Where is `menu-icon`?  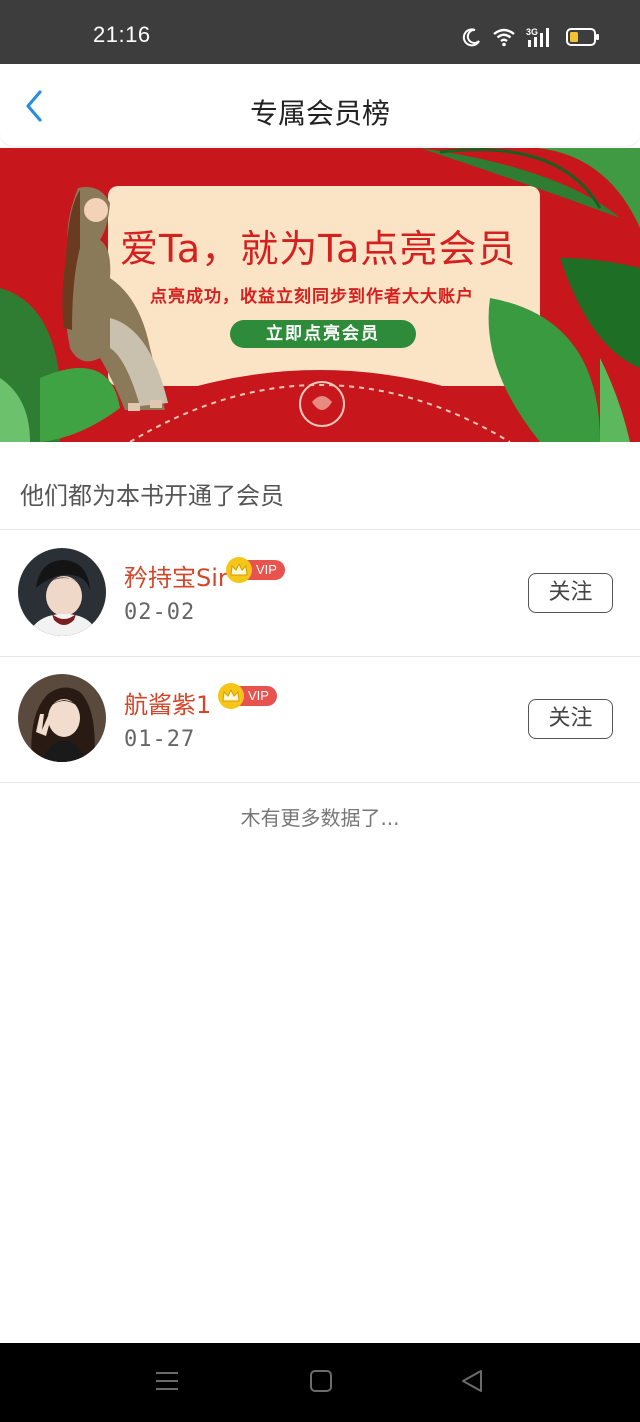
menu-icon is located at coordinates (167, 1383).